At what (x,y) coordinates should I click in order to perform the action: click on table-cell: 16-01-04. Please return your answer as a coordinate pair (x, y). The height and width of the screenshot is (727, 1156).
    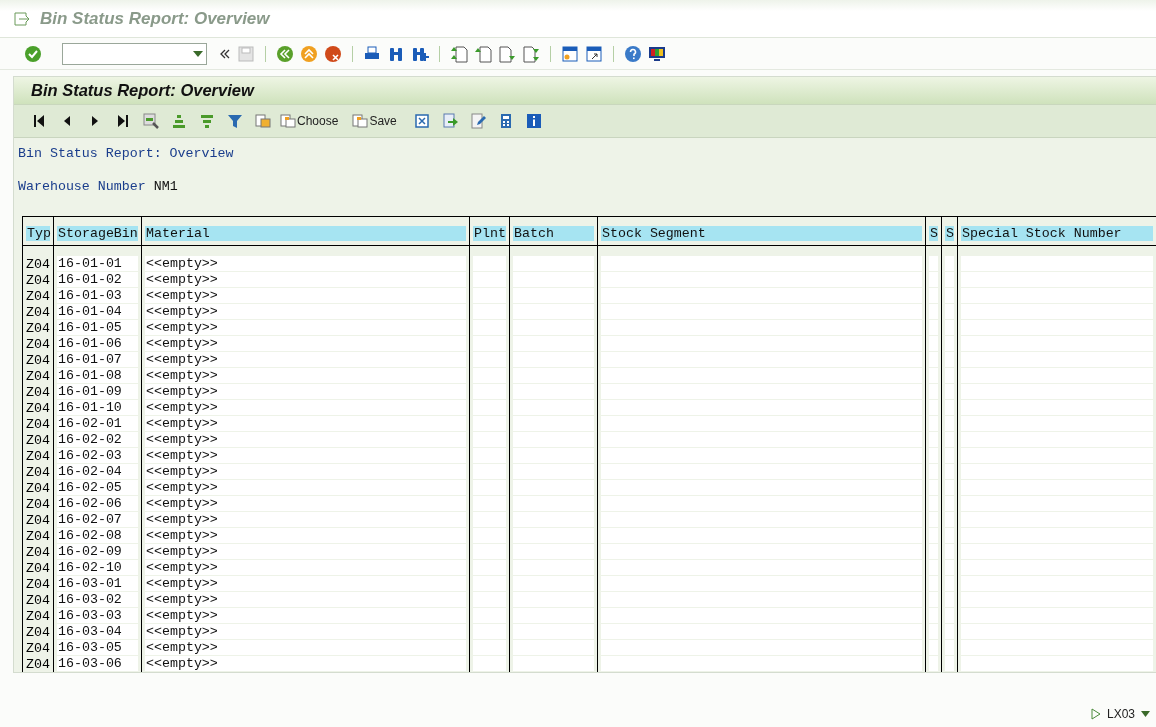
    Looking at the image, I should click on (97, 312).